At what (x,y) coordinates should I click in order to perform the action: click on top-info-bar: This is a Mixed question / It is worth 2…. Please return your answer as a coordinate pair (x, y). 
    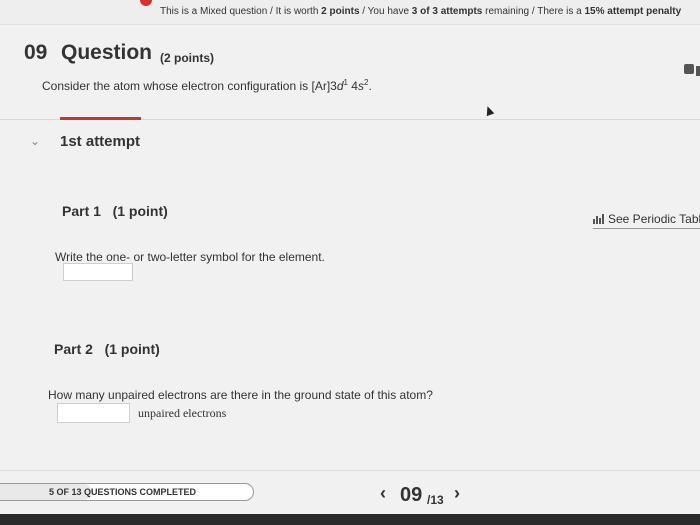
    Looking at the image, I should click on (350, 12).